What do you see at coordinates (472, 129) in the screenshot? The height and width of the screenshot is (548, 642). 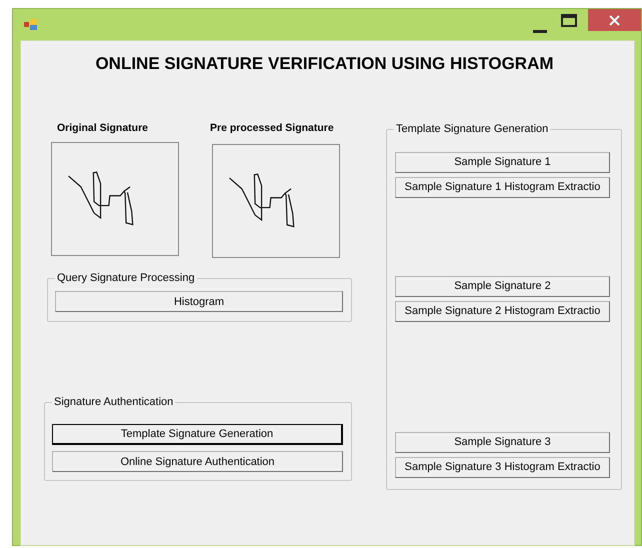 I see `group-title: Template Signature Generation` at bounding box center [472, 129].